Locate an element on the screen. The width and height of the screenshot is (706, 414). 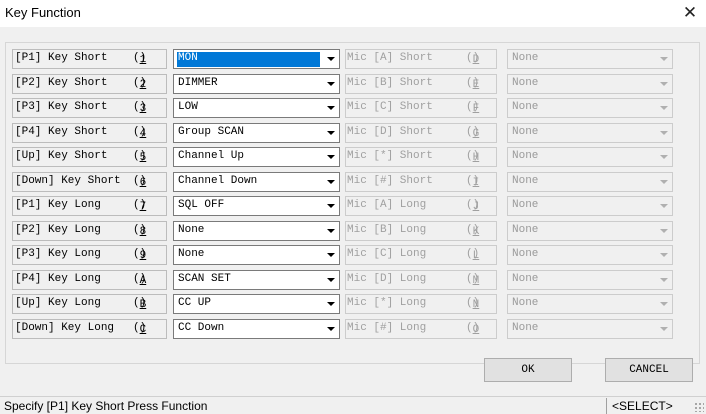
mic-shortcut-char: G is located at coordinates (476, 134).